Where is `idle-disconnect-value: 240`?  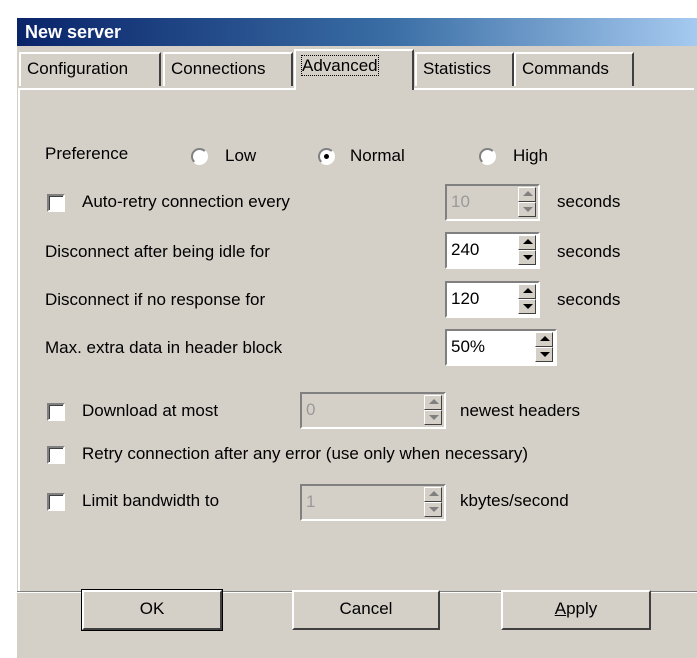
idle-disconnect-value: 240 is located at coordinates (465, 249).